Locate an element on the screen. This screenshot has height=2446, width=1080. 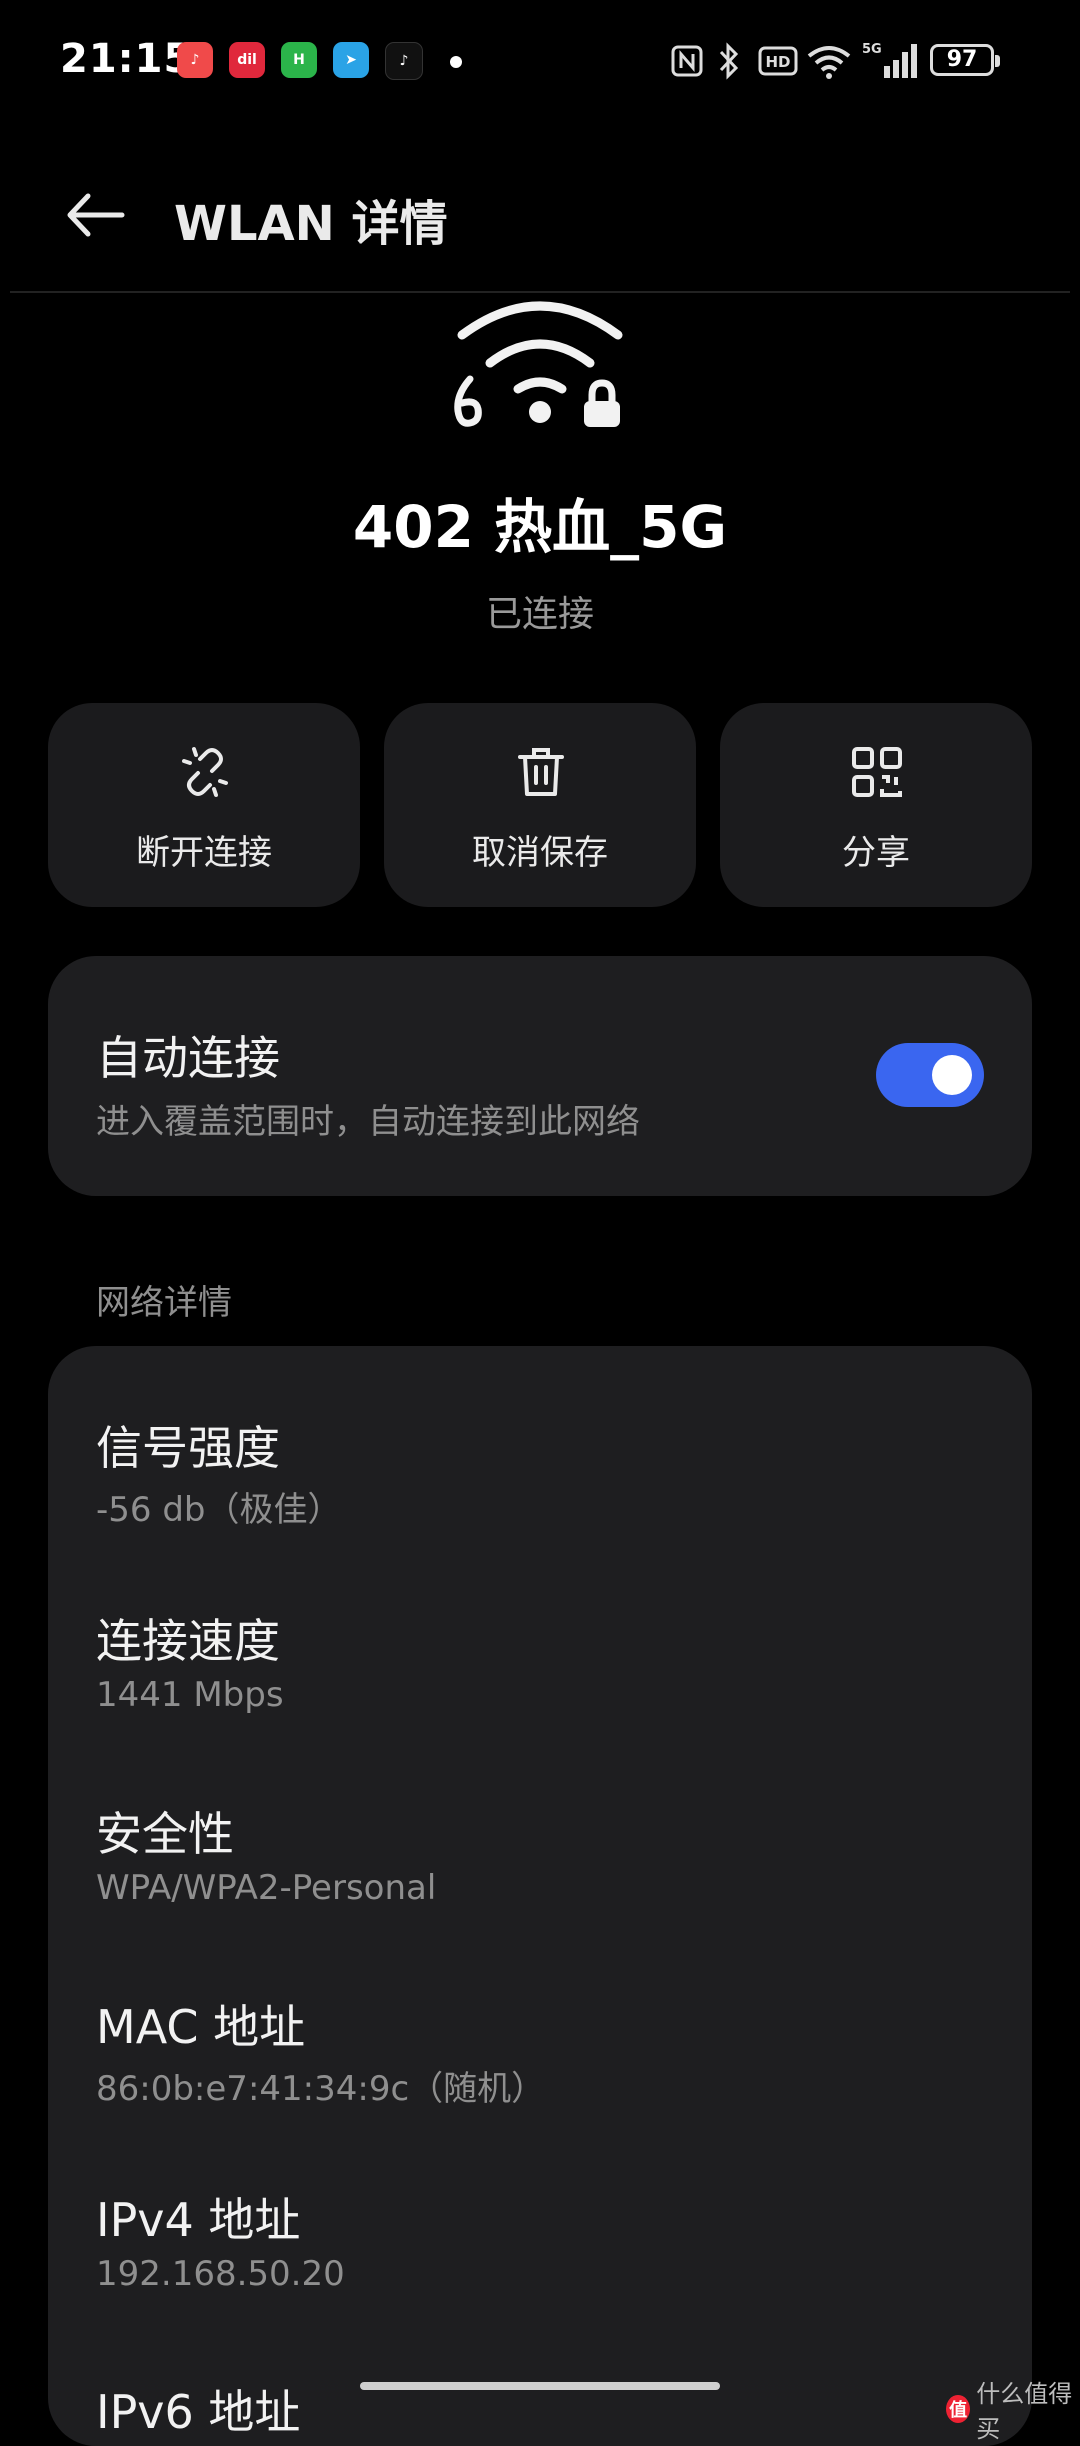
disconnect-link-icon is located at coordinates (205, 772).